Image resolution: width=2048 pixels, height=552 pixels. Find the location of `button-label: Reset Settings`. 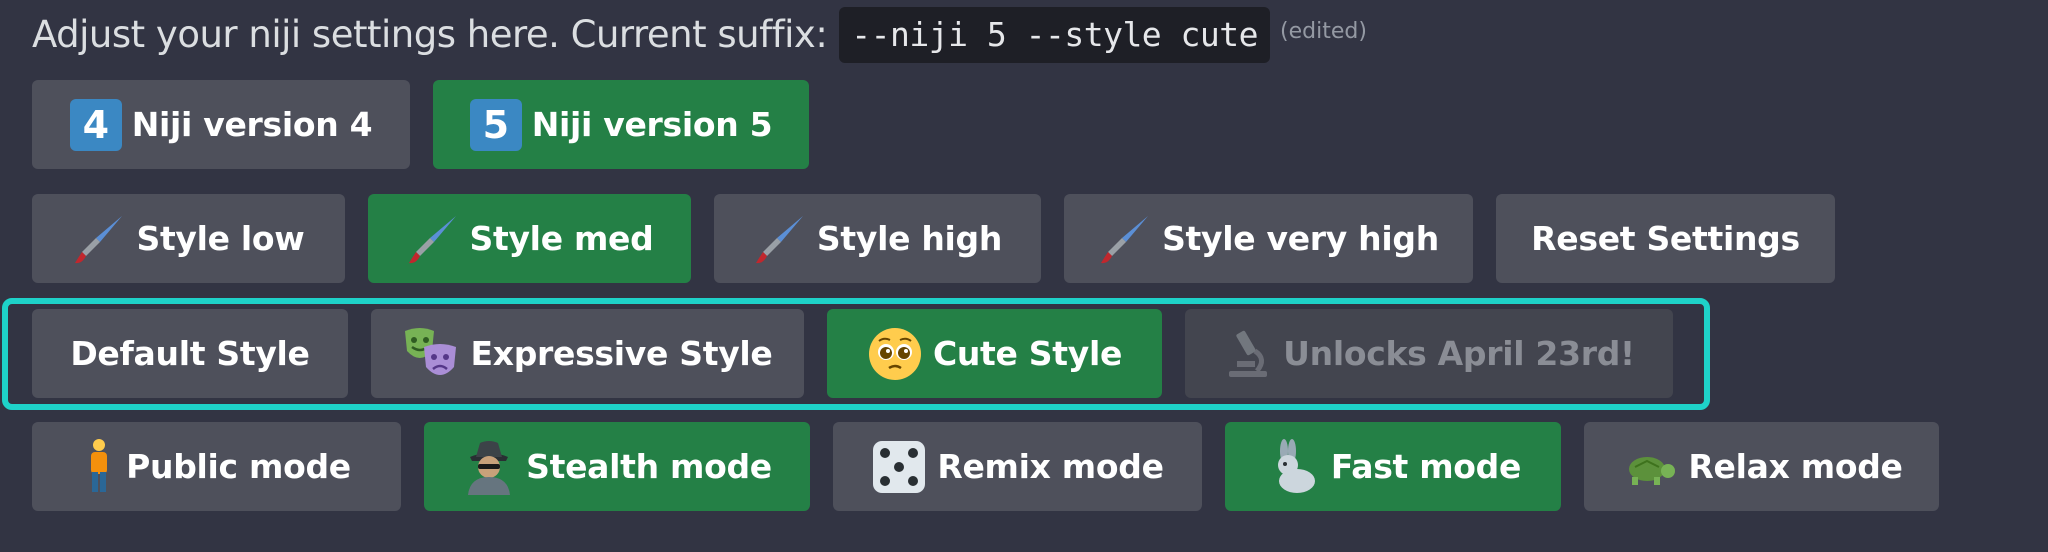

button-label: Reset Settings is located at coordinates (1665, 238).